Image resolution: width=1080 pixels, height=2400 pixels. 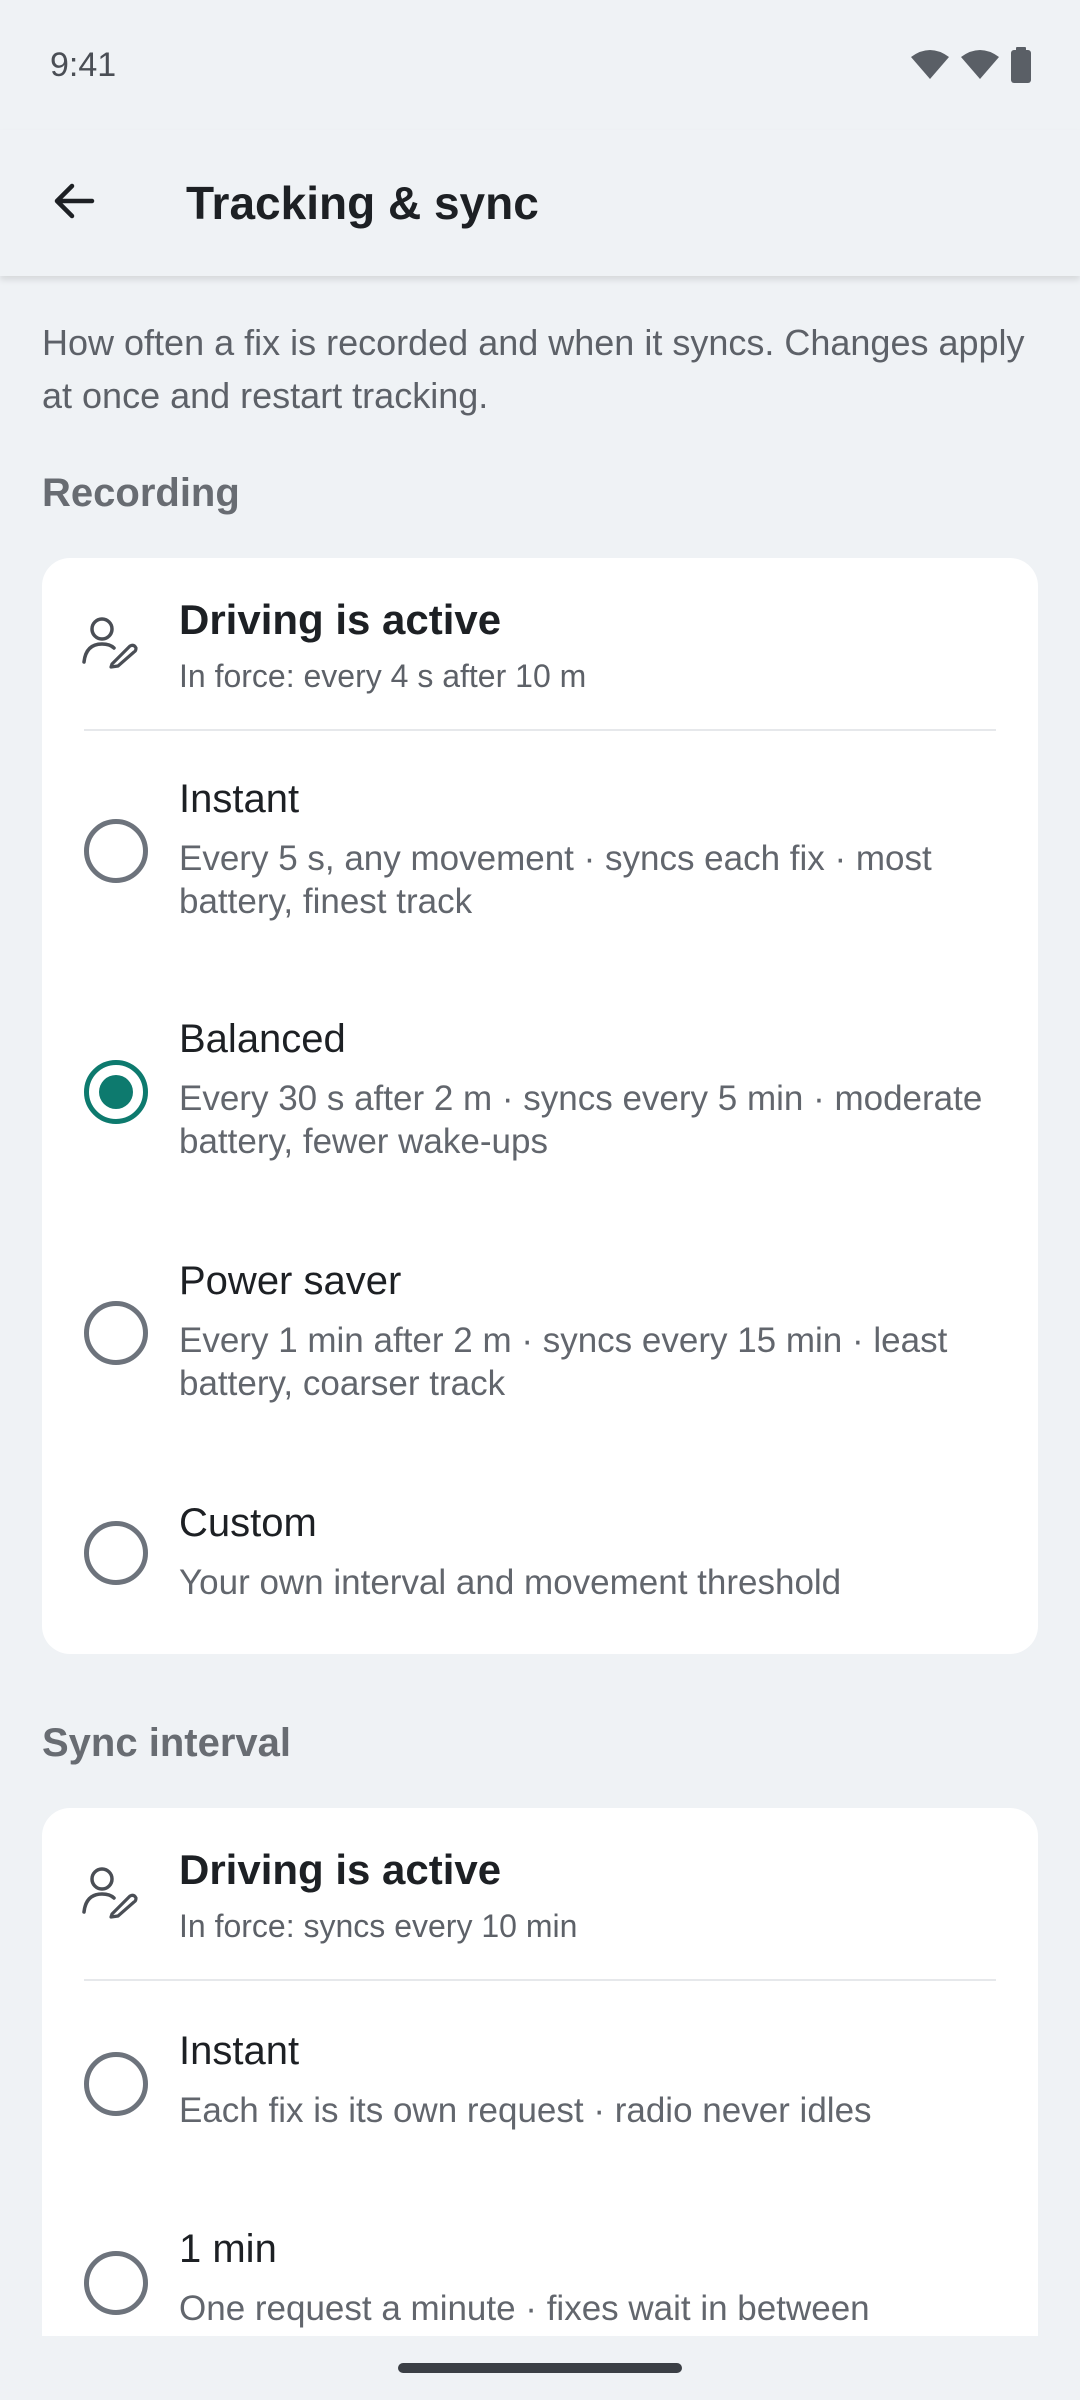 What do you see at coordinates (340, 619) in the screenshot?
I see `recording-active-title: Driving is active` at bounding box center [340, 619].